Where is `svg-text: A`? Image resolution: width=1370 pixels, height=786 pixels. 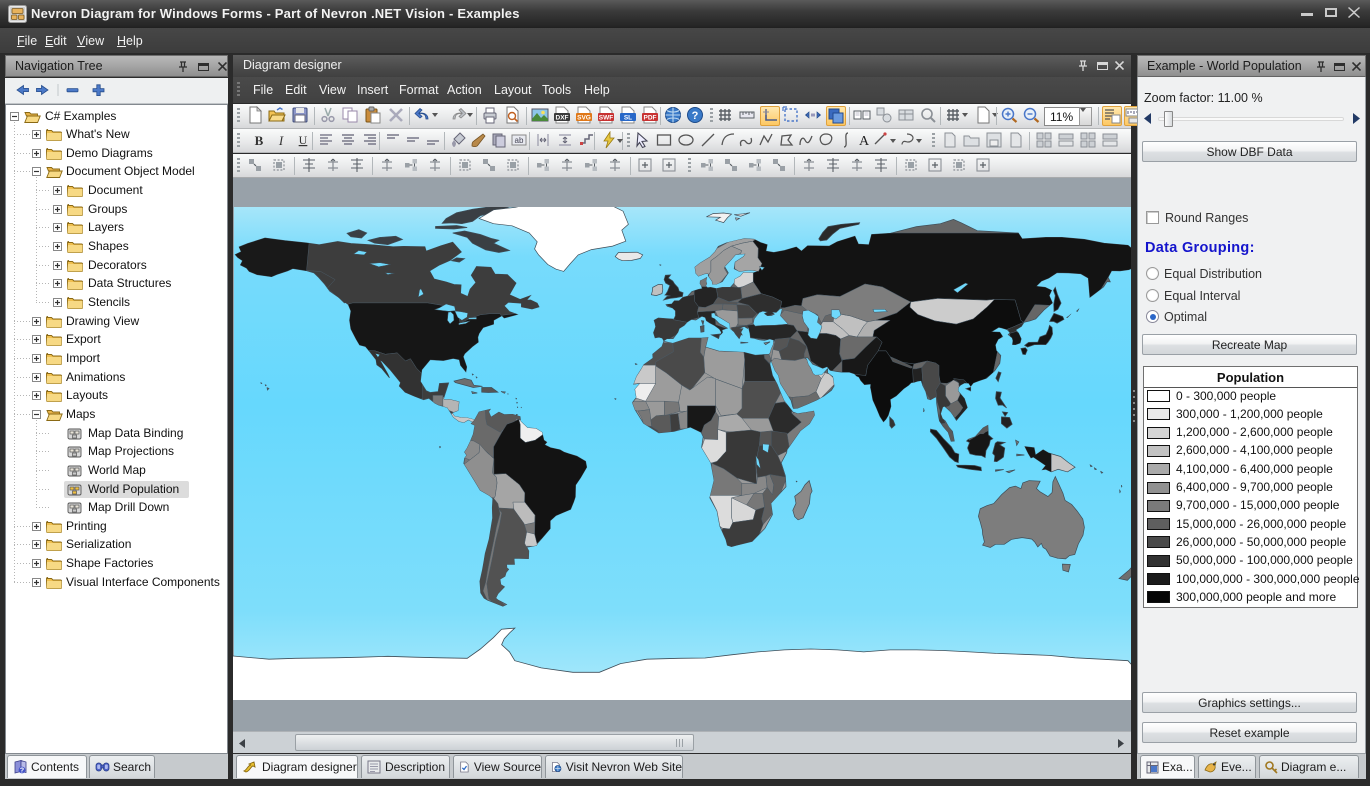 svg-text: A is located at coordinates (864, 141).